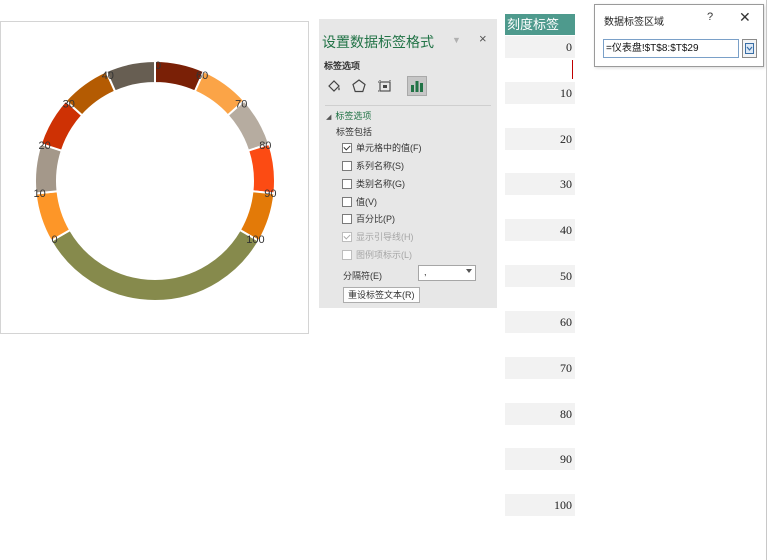  What do you see at coordinates (671, 48) in the screenshot?
I see `range-input: =仪表盘!$T$8:$T$29` at bounding box center [671, 48].